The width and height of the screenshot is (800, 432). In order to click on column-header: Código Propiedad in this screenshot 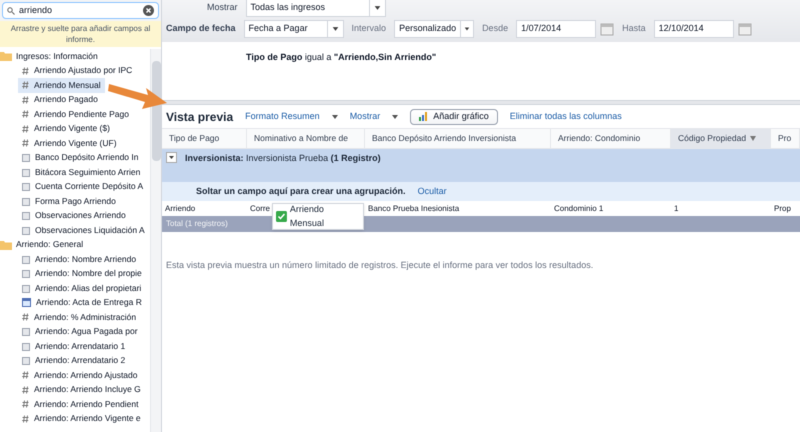, I will do `click(721, 138)`.